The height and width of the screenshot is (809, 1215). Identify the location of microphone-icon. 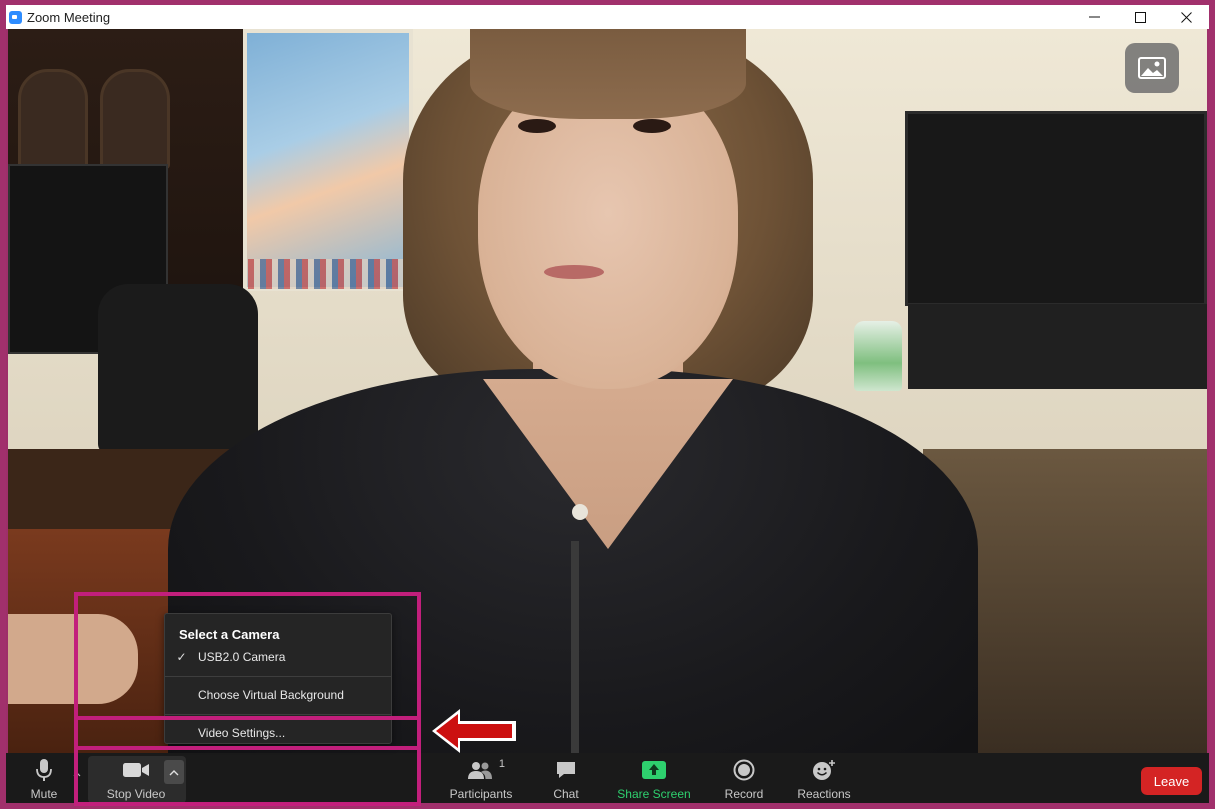
(44, 770).